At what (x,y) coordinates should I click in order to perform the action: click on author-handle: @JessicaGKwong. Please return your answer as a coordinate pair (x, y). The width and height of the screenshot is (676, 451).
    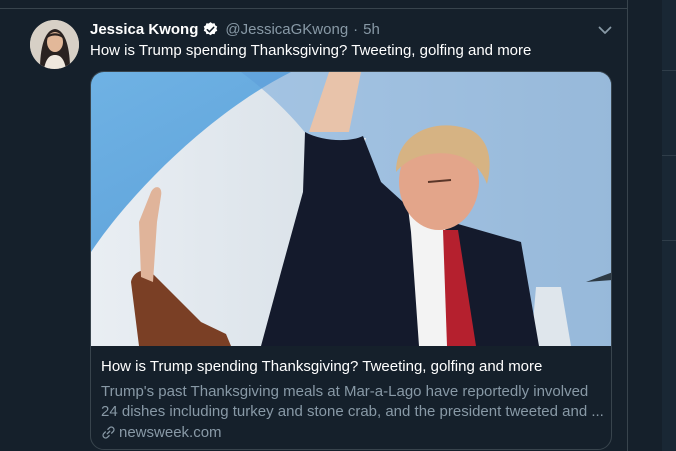
    Looking at the image, I should click on (286, 29).